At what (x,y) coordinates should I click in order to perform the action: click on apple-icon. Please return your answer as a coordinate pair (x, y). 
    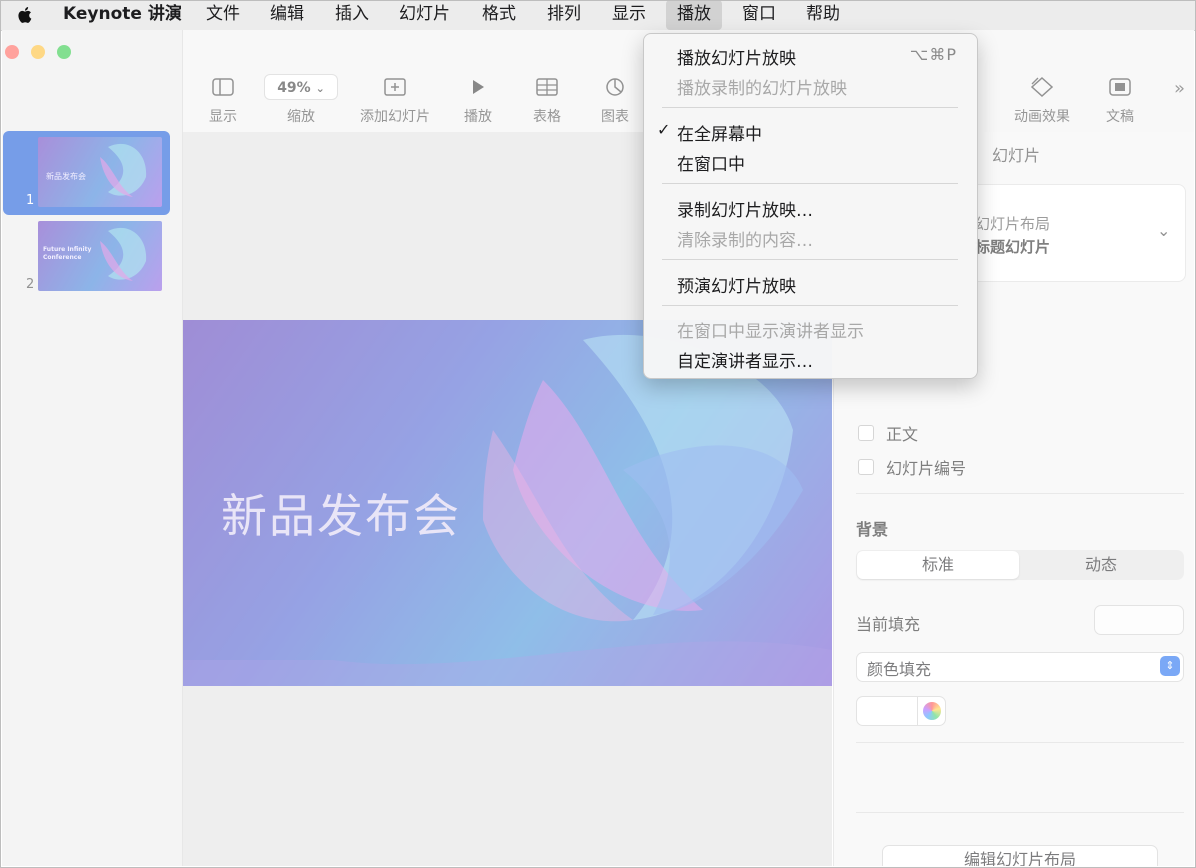
    Looking at the image, I should click on (25, 15).